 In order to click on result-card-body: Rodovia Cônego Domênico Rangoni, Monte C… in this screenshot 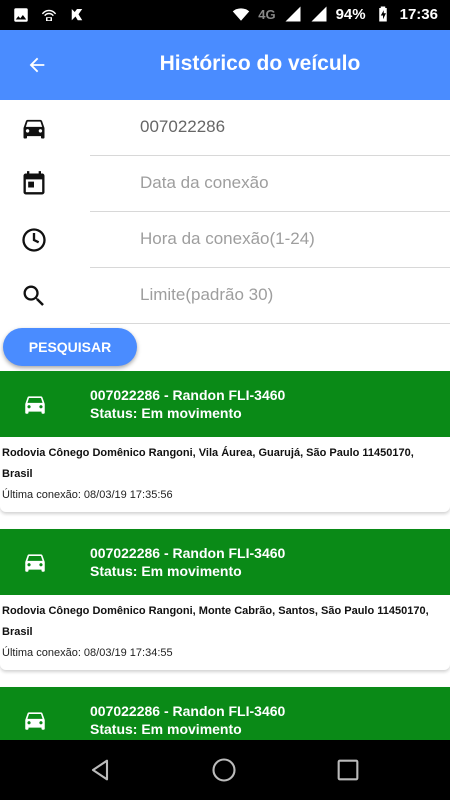, I will do `click(225, 632)`.